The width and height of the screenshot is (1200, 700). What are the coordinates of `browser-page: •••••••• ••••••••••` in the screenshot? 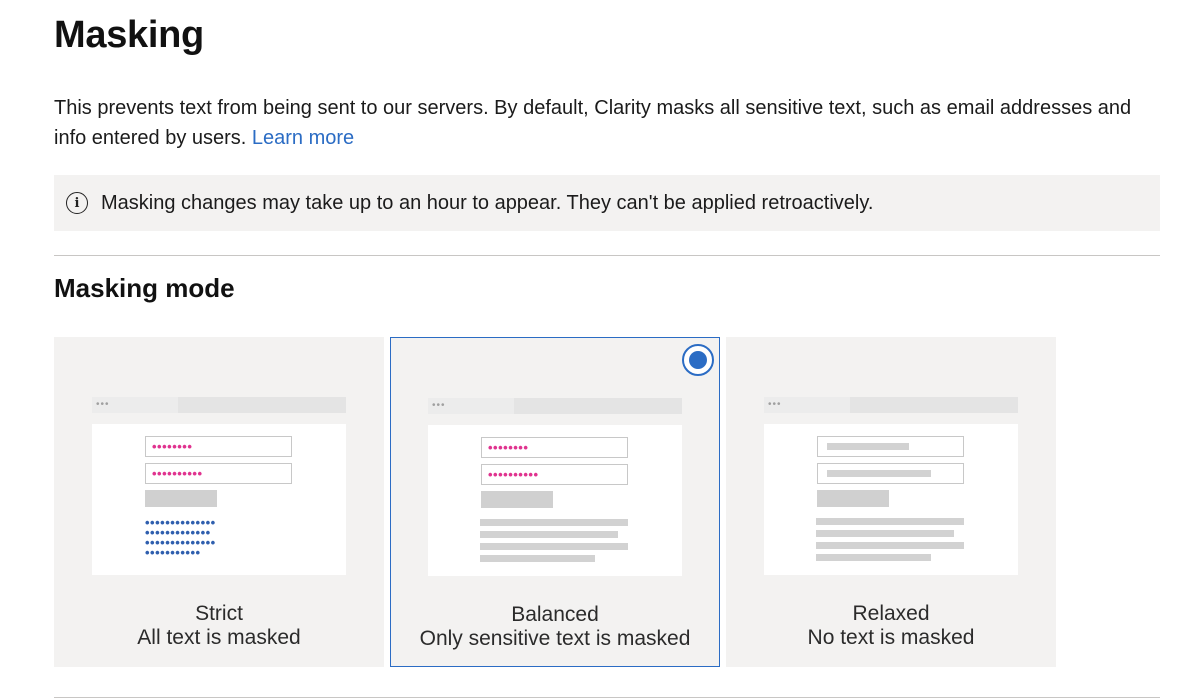 It's located at (555, 500).